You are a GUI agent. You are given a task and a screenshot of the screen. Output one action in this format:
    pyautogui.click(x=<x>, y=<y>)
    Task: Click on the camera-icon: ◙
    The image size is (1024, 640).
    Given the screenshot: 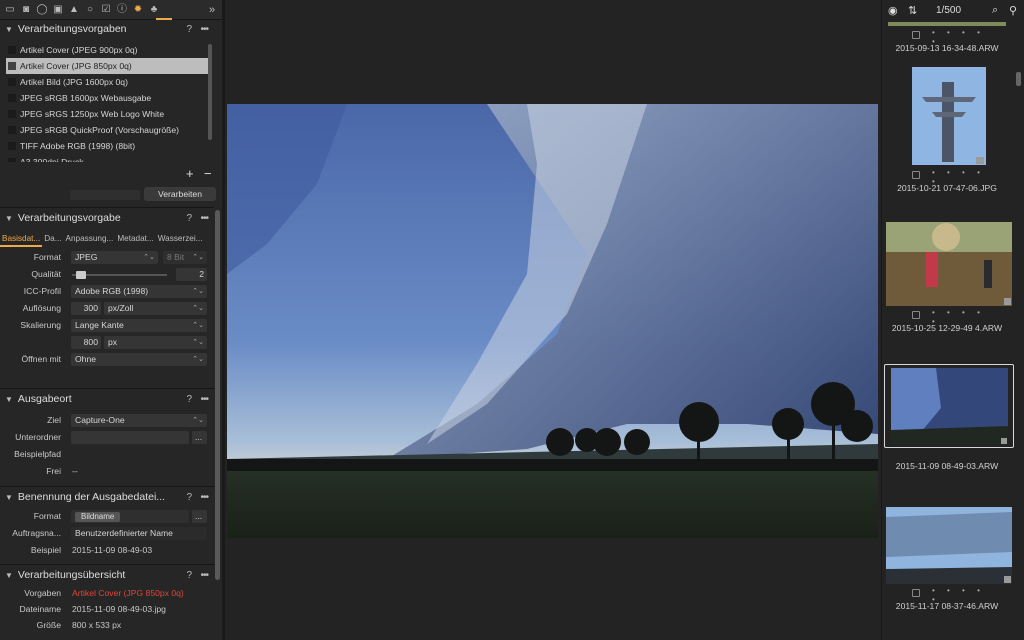 What is the action you would take?
    pyautogui.click(x=26, y=10)
    